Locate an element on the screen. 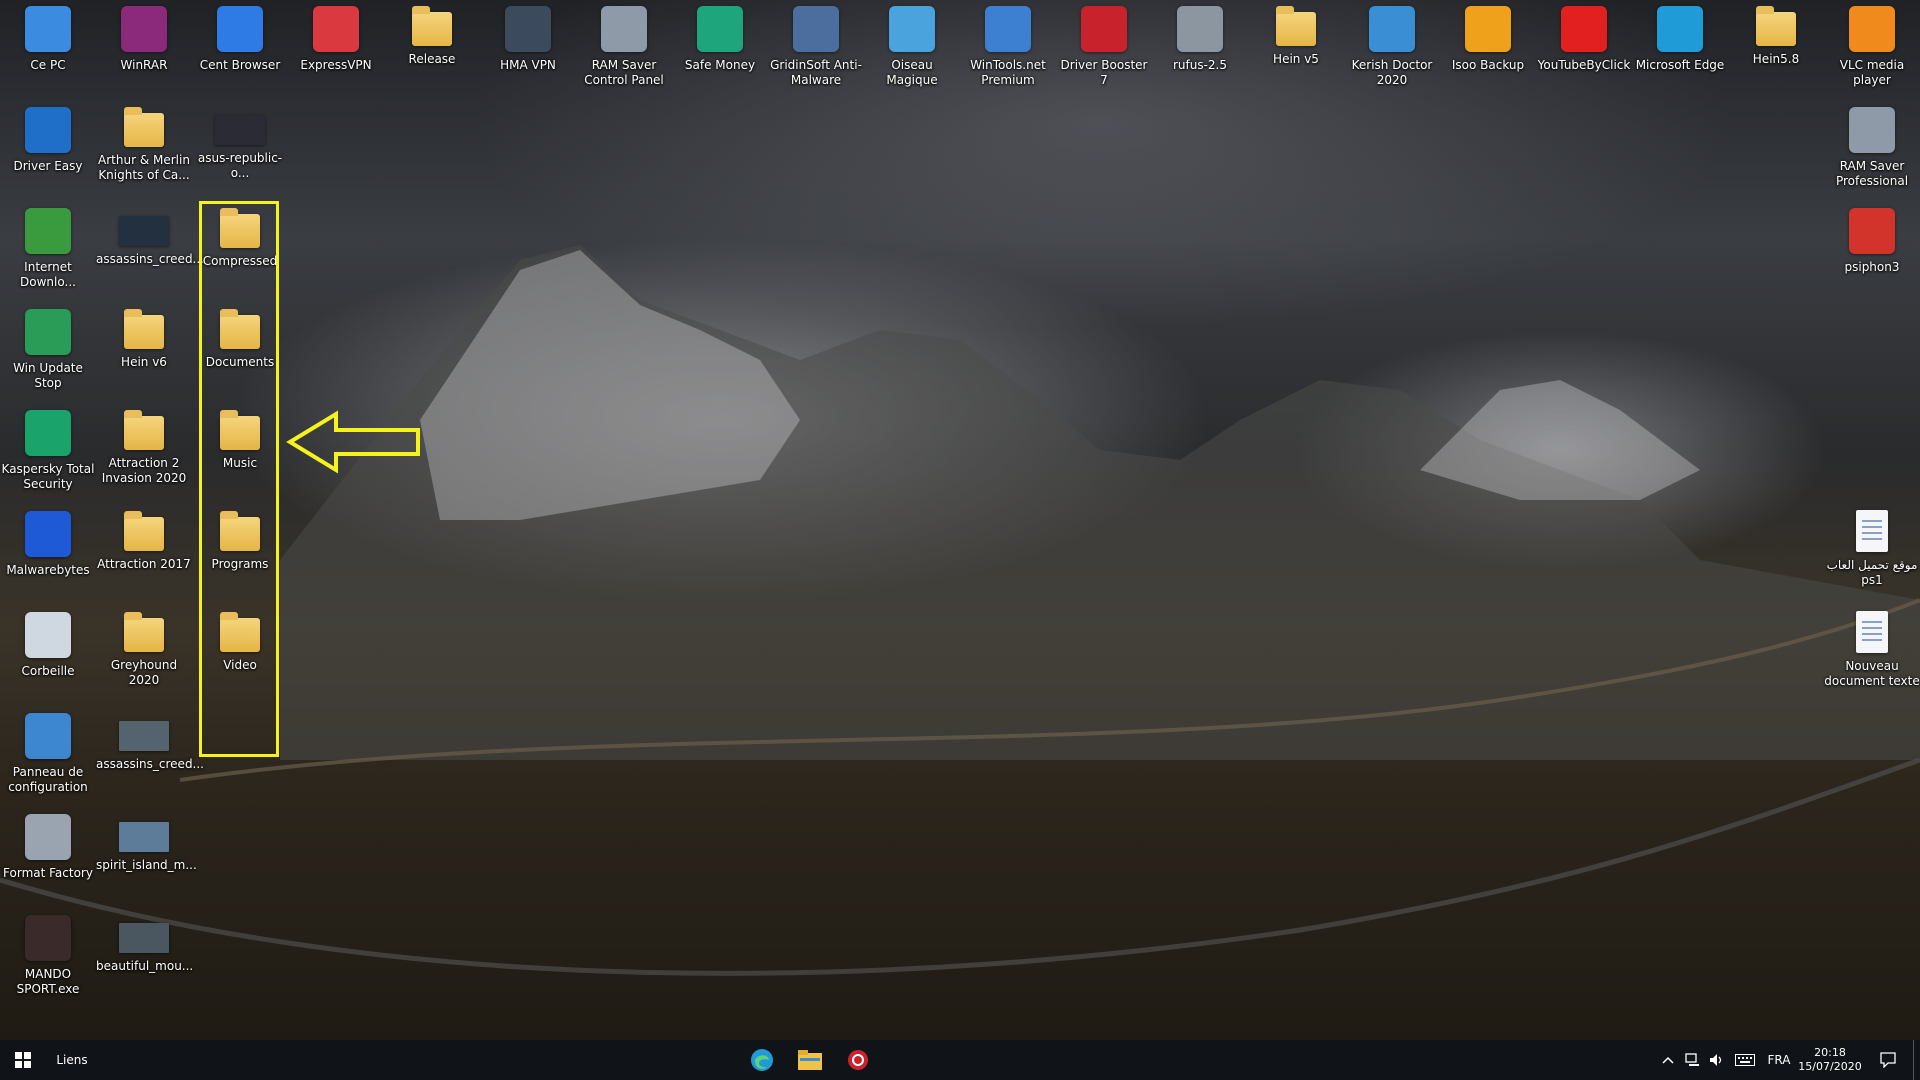  clock: 20:18 15/07/2020 is located at coordinates (1830, 1060).